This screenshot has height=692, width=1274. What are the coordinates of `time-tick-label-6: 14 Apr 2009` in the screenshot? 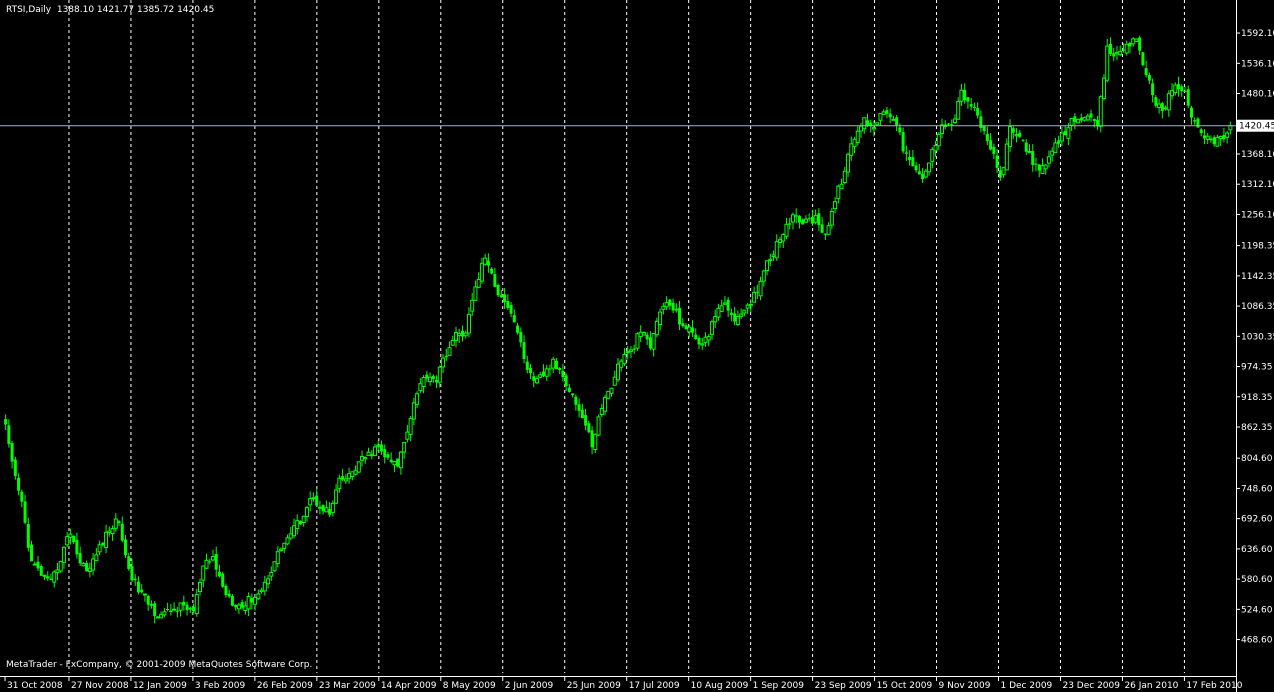 It's located at (409, 686).